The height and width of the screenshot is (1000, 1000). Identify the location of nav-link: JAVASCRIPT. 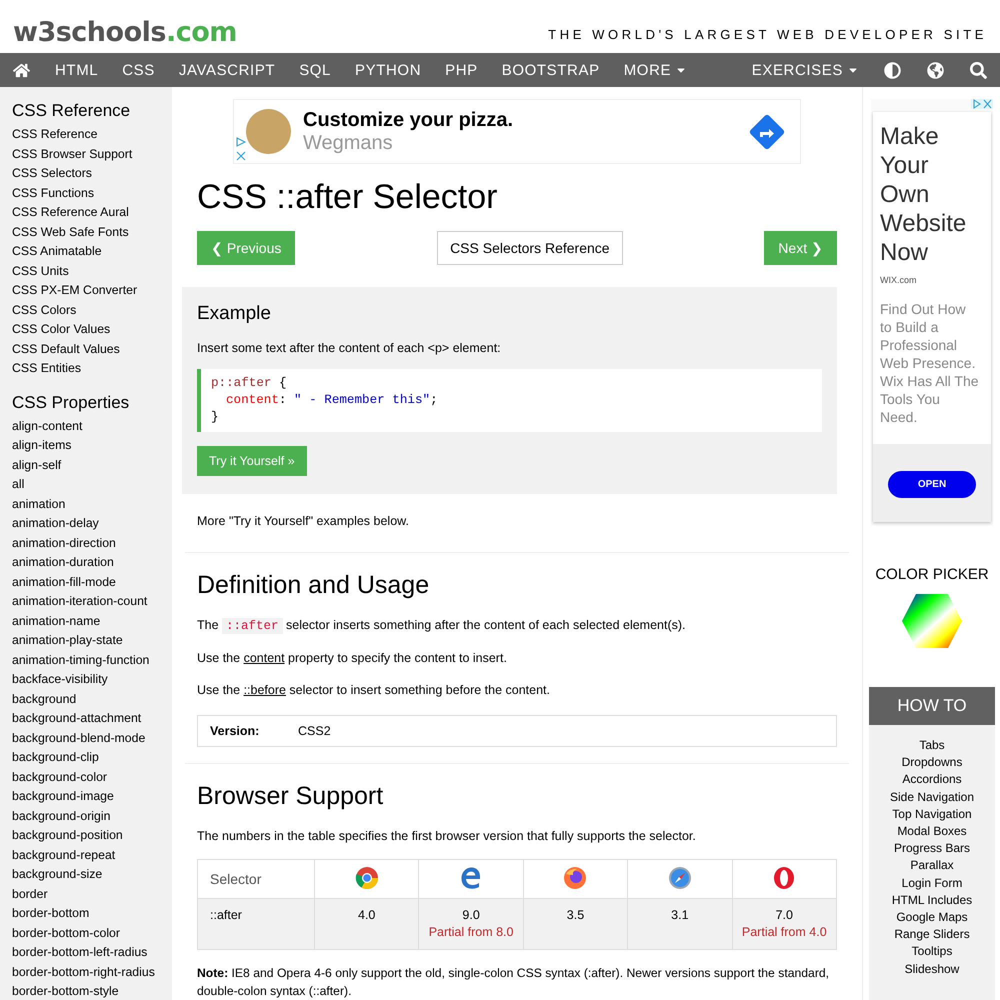
(227, 70).